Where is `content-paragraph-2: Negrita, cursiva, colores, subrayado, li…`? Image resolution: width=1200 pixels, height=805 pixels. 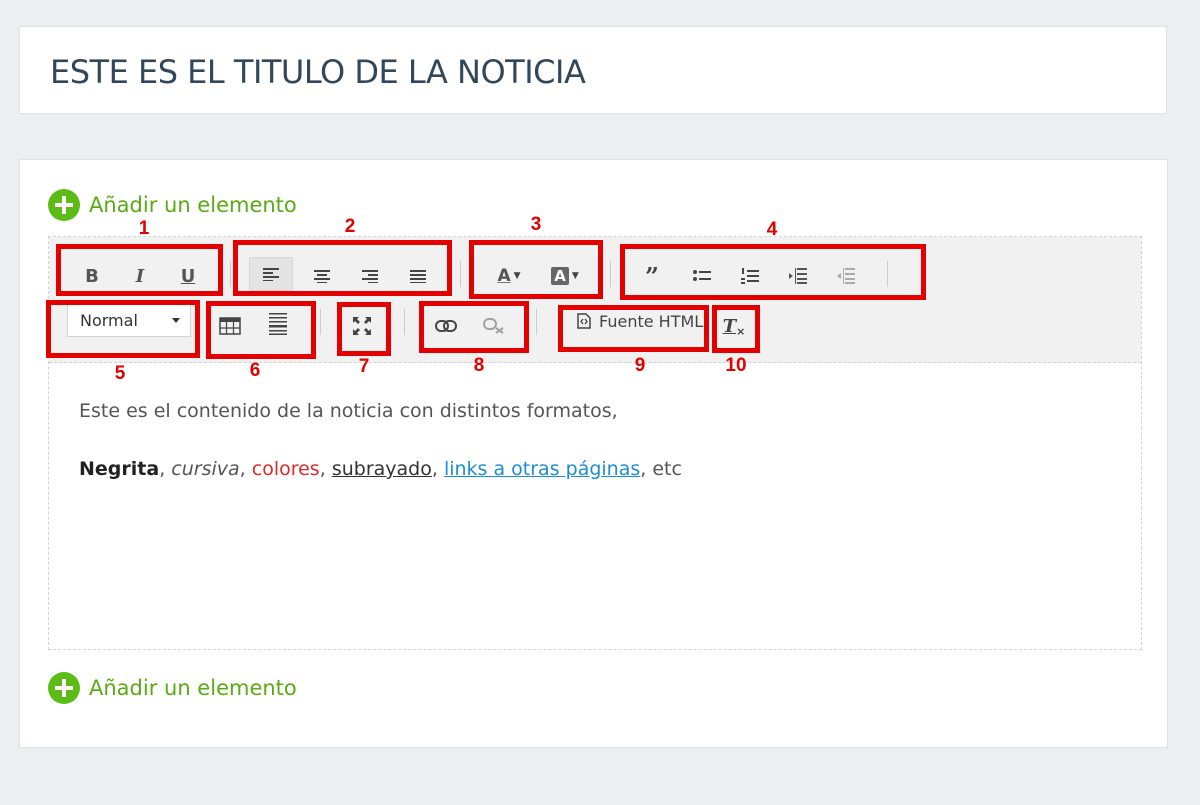 content-paragraph-2: Negrita, cursiva, colores, subrayado, li… is located at coordinates (599, 469).